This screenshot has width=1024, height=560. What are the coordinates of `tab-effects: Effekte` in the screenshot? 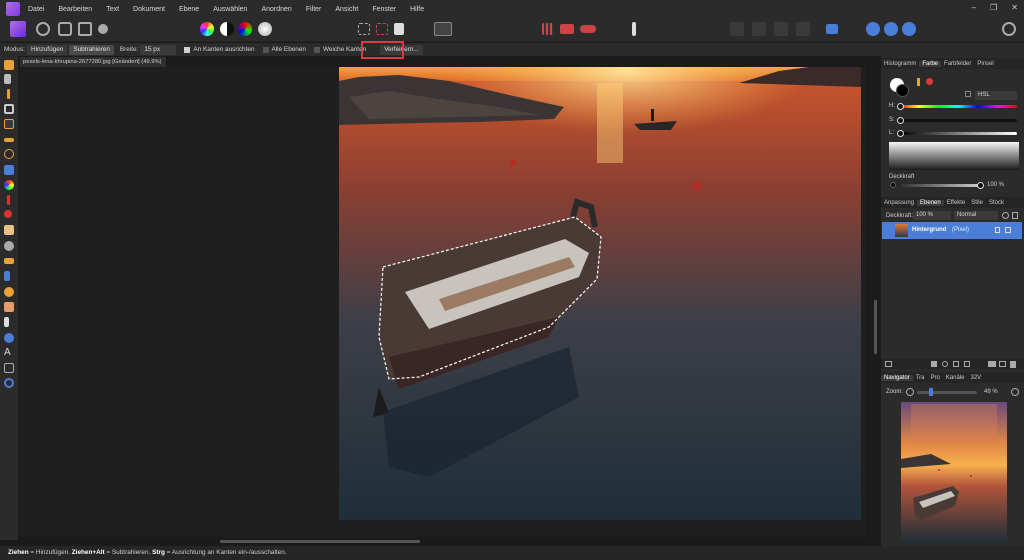 It's located at (956, 203).